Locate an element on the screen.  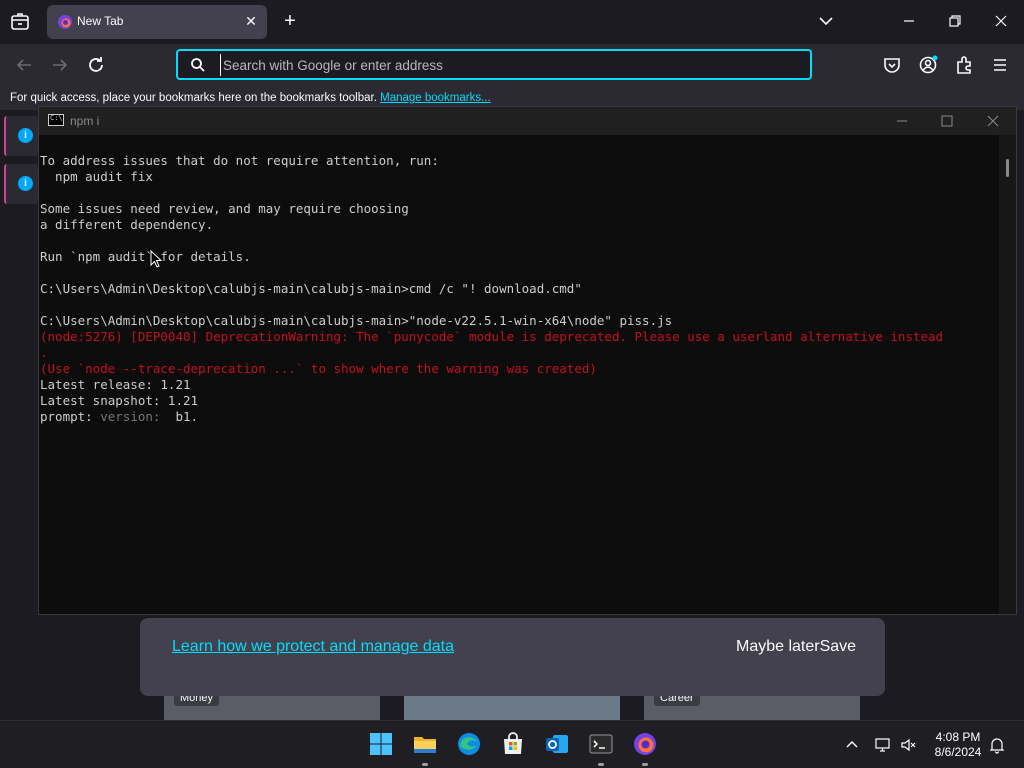
scrollbar-thumb is located at coordinates (1007, 168).